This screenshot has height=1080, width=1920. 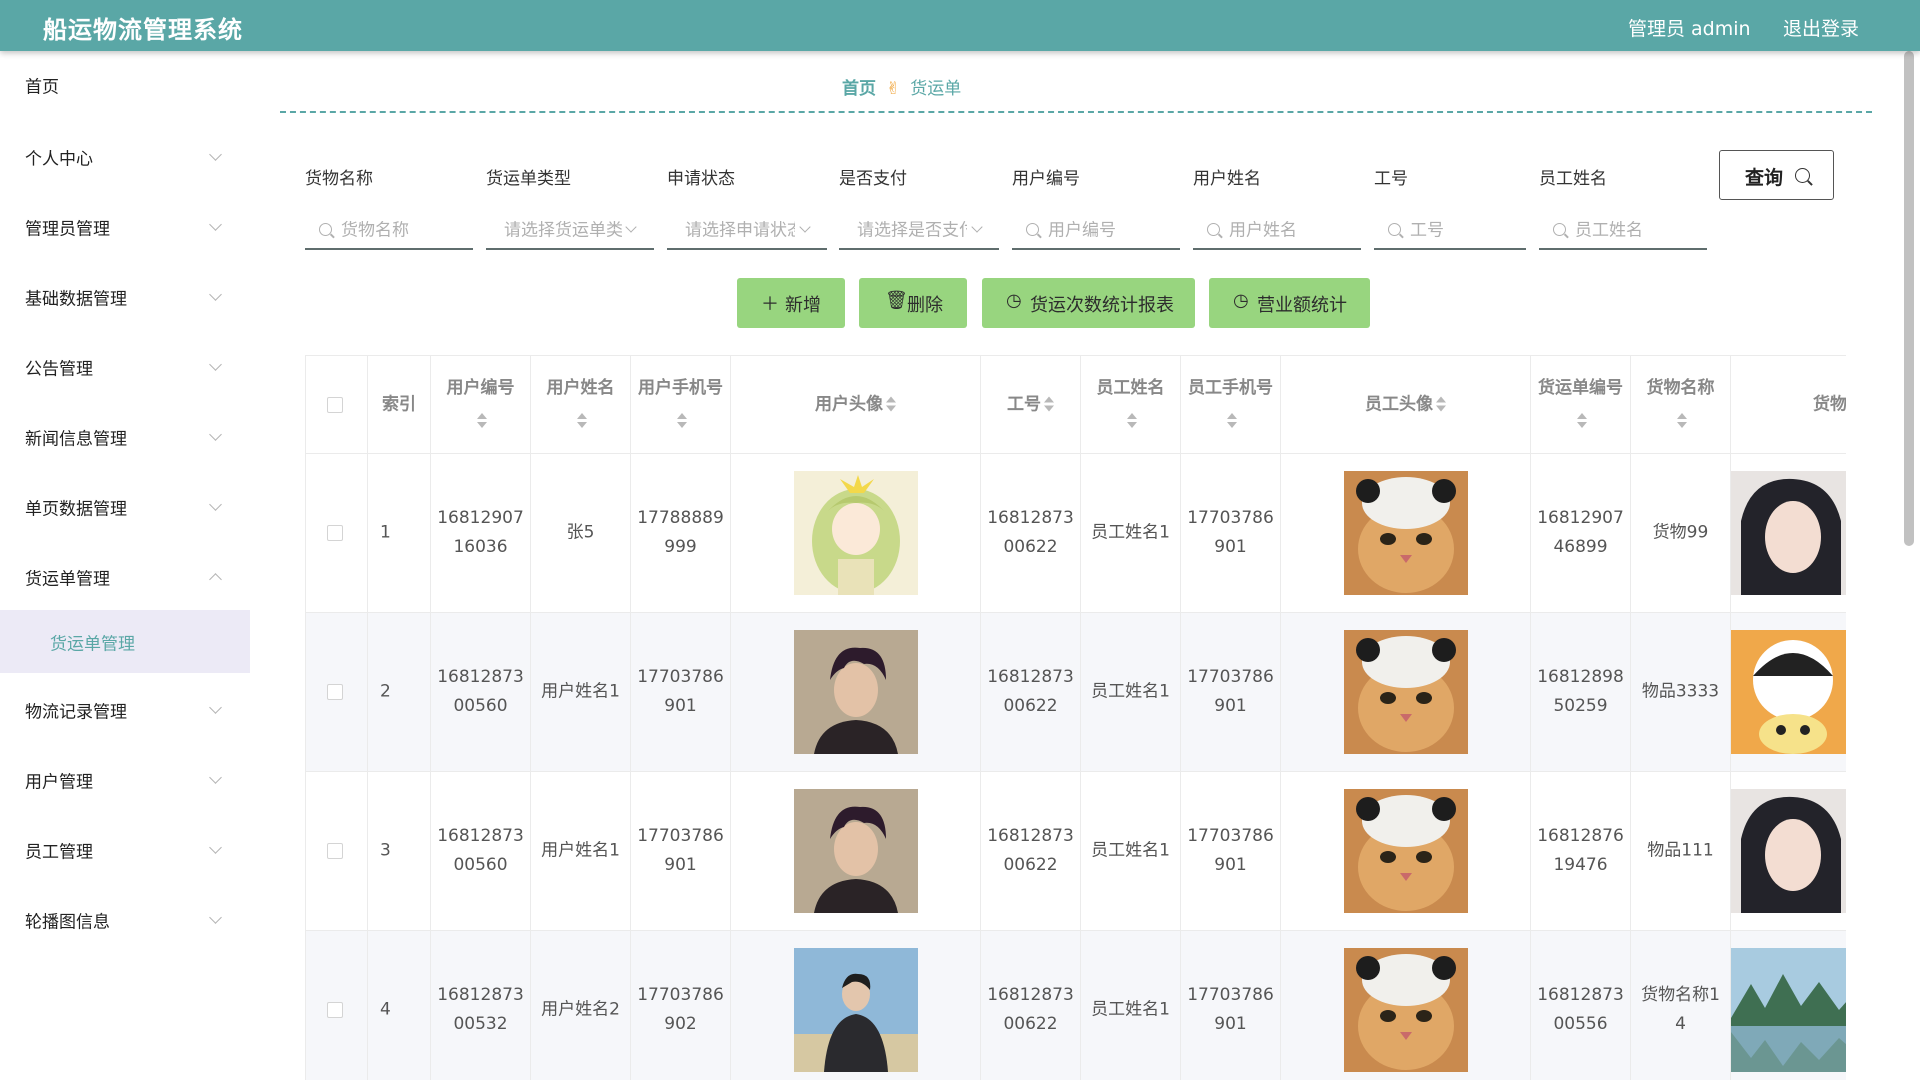 What do you see at coordinates (849, 404) in the screenshot?
I see `header-user-avatar-label: 用户头像` at bounding box center [849, 404].